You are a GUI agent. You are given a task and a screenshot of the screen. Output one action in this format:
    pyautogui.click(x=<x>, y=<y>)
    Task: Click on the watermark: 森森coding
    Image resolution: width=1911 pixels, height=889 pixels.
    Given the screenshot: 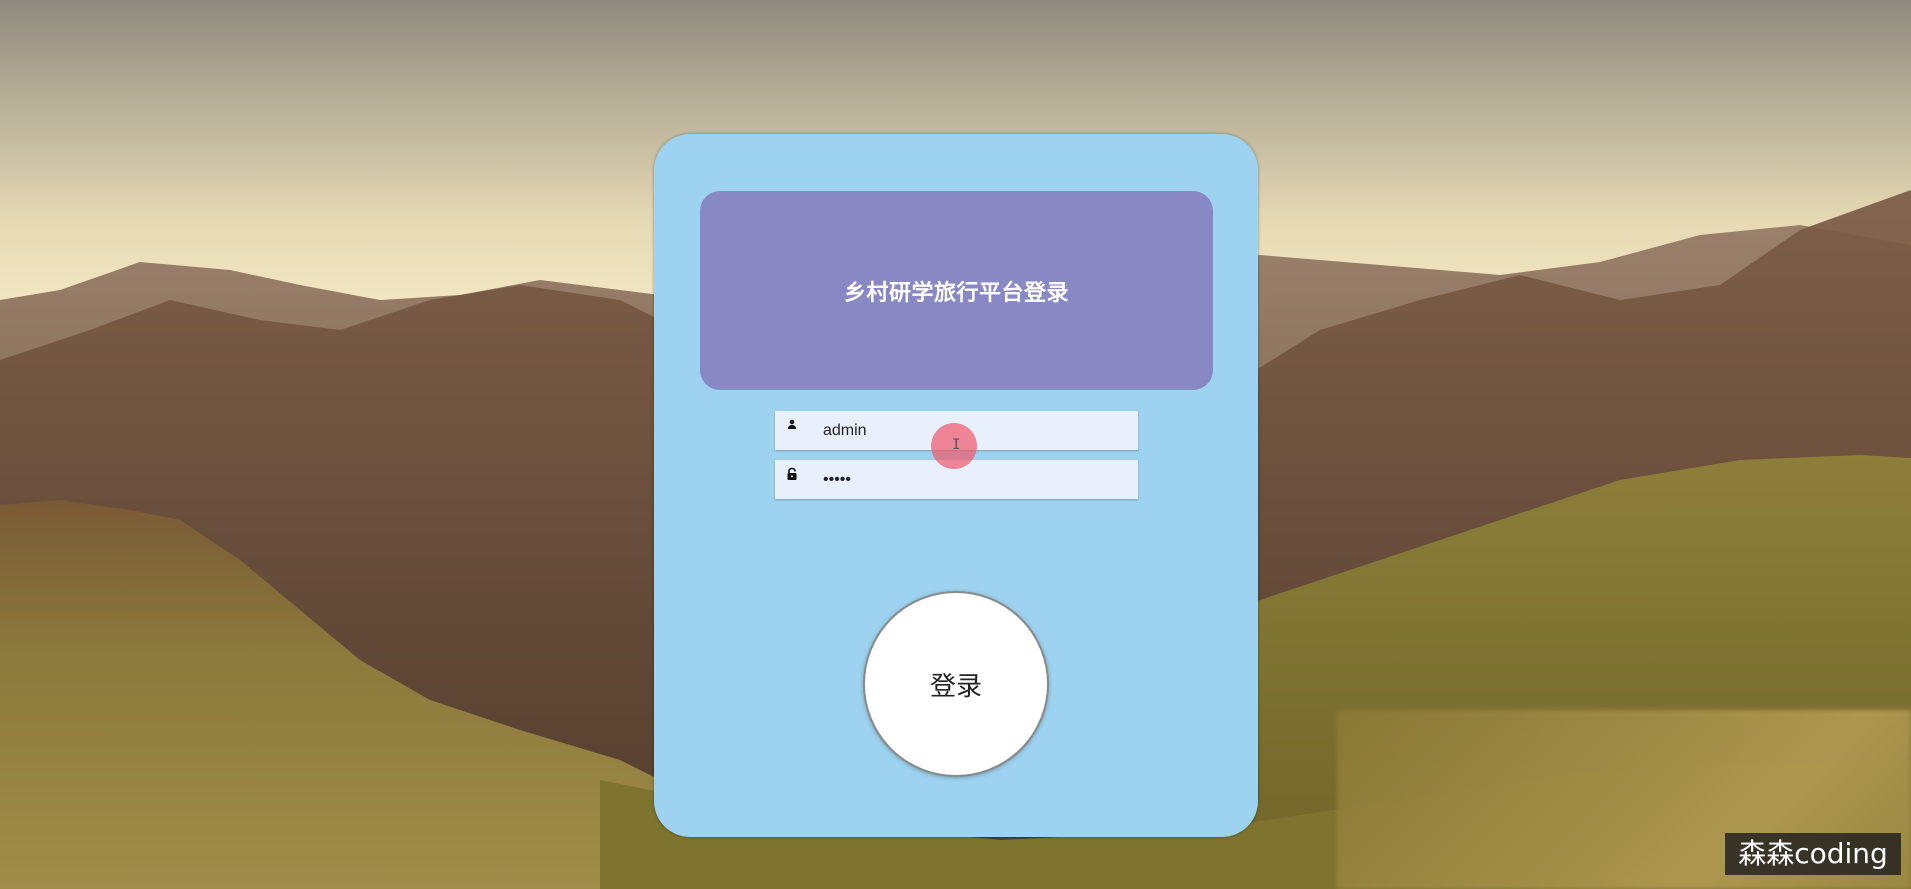 What is the action you would take?
    pyautogui.click(x=1813, y=854)
    